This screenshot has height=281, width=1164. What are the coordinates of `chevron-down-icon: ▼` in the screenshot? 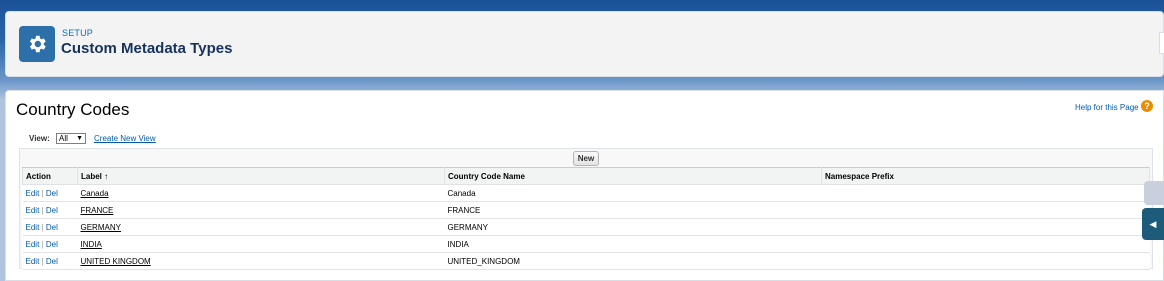 It's located at (79, 138).